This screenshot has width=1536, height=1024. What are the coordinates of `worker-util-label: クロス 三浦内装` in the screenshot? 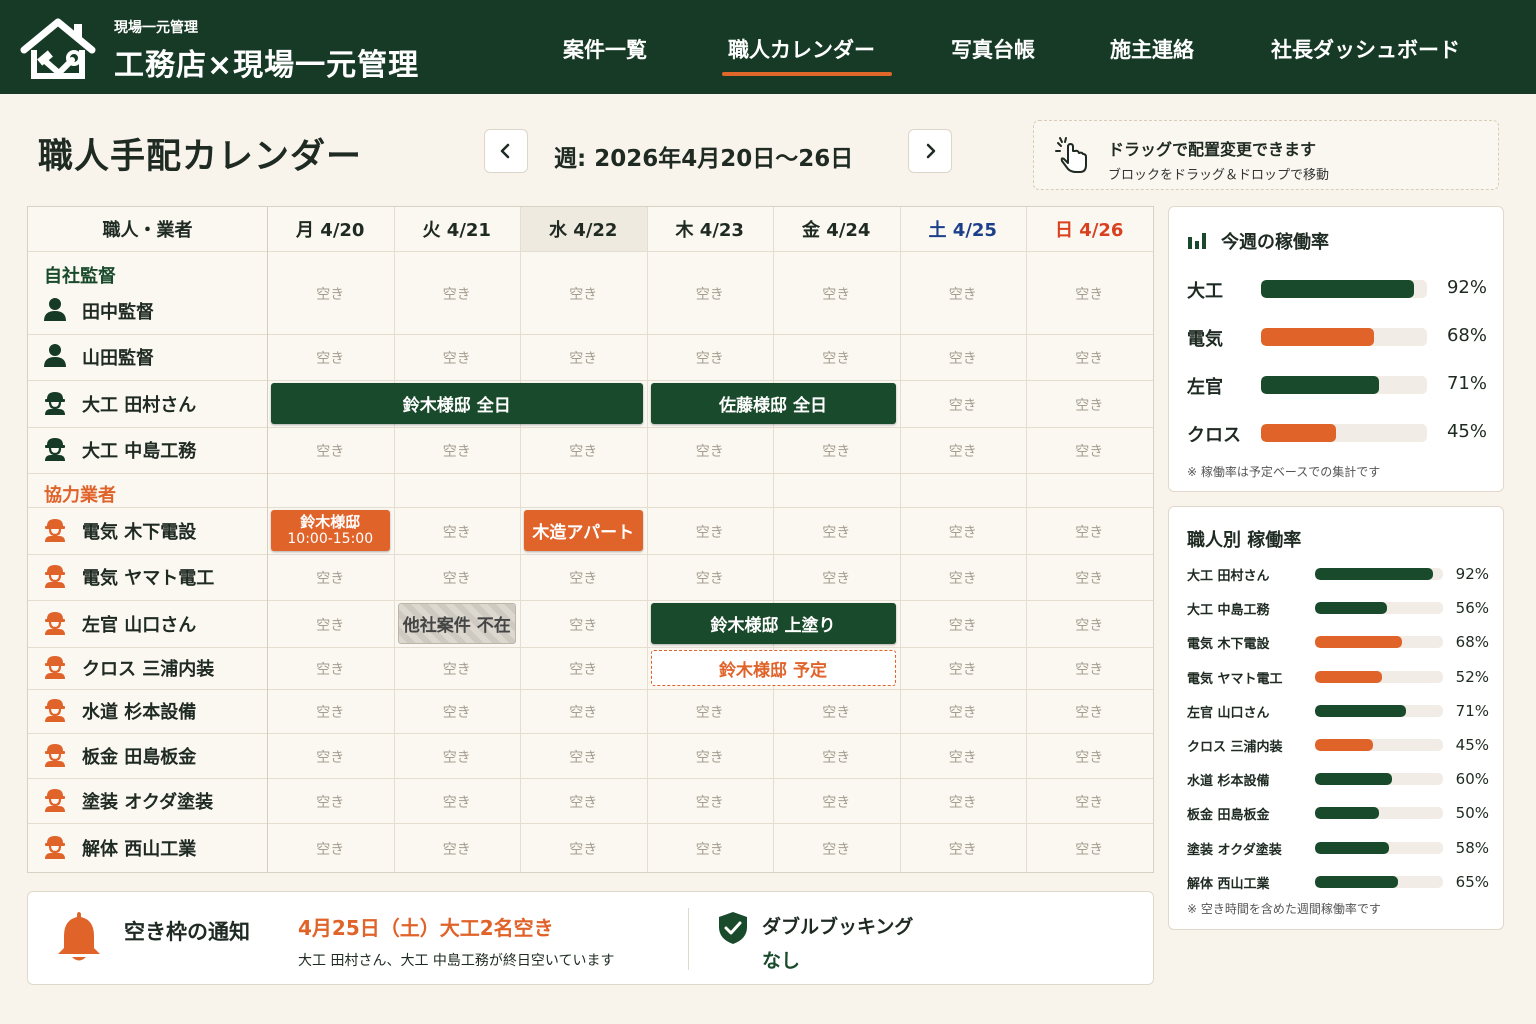 It's located at (1235, 747).